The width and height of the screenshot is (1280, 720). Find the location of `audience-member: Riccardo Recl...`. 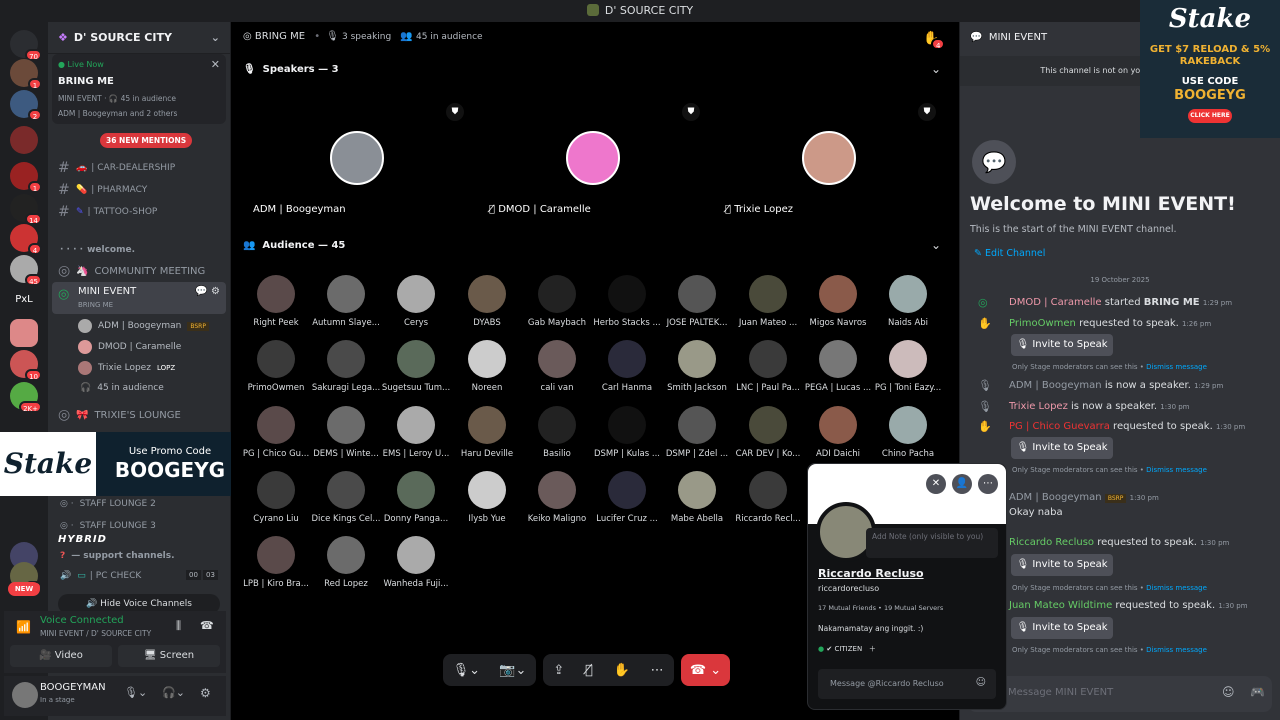

audience-member: Riccardo Recl... is located at coordinates (768, 497).